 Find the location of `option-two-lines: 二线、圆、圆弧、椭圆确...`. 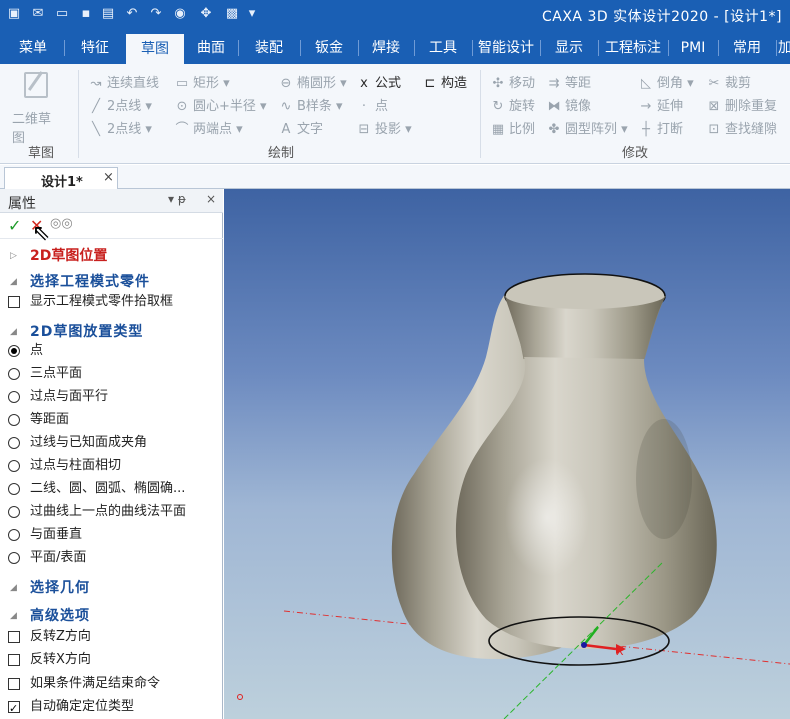

option-two-lines: 二线、圆、圆弧、椭圆确... is located at coordinates (111, 489).